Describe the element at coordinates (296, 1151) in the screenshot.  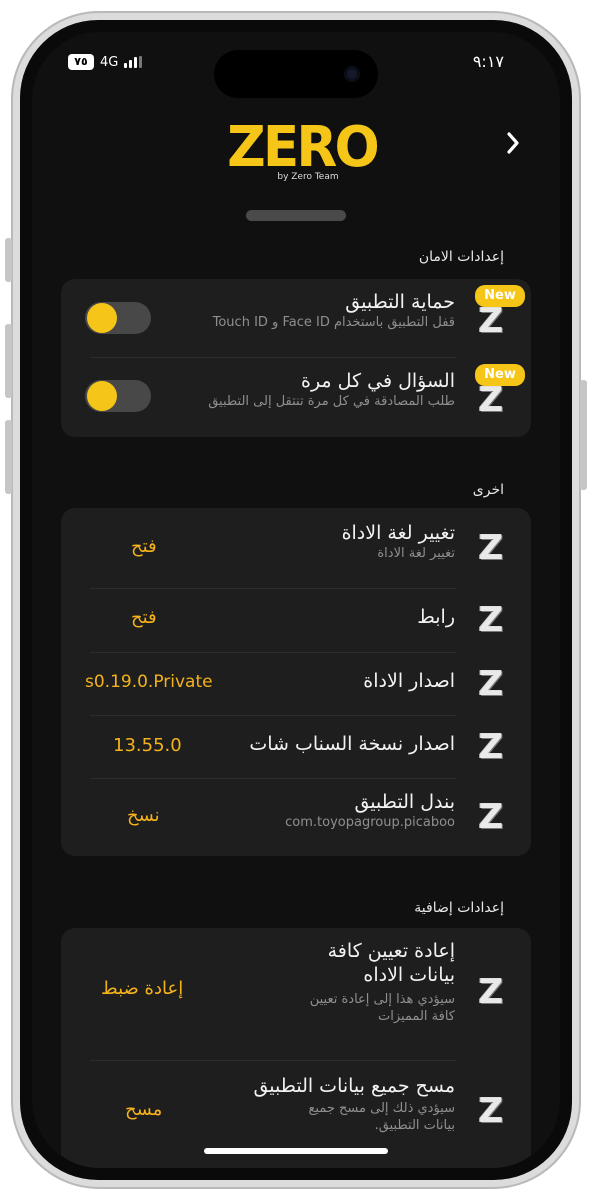
I see `home-indicator` at that location.